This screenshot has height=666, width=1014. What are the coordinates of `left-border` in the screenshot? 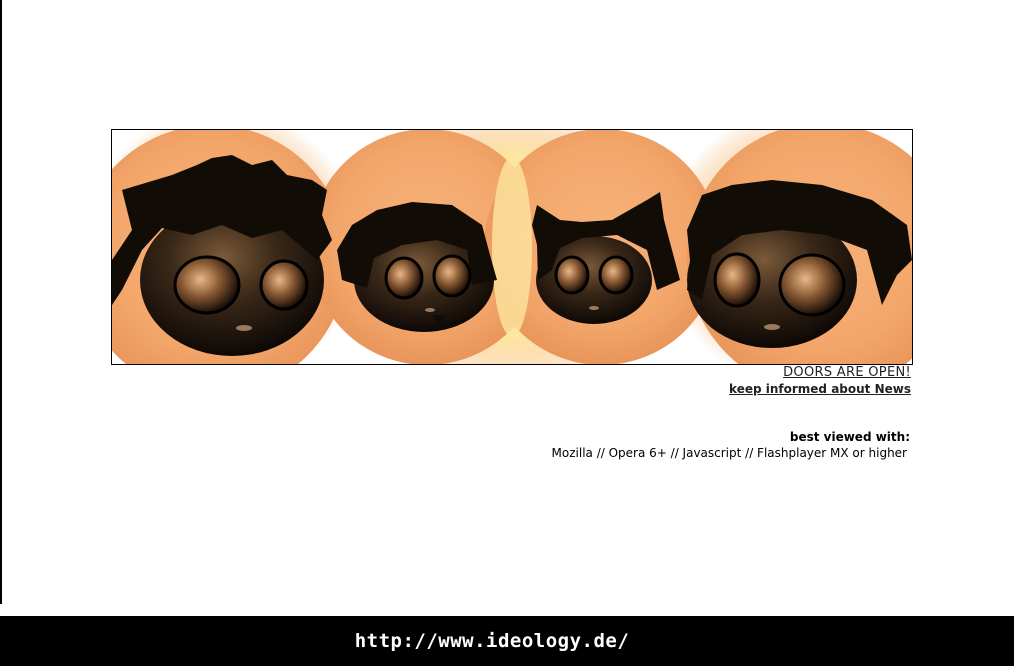 It's located at (1, 302).